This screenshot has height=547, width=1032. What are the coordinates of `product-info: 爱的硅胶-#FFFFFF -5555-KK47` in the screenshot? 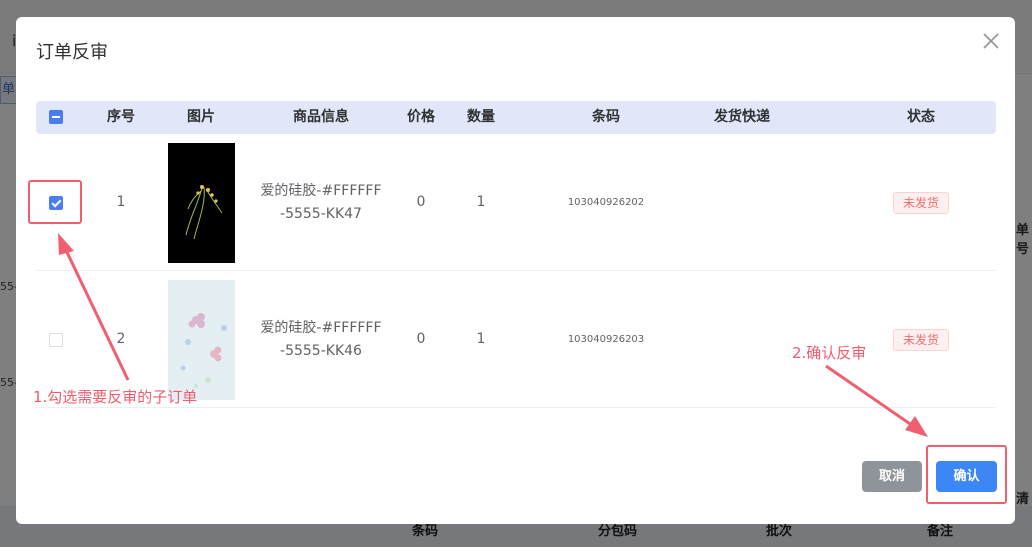 It's located at (321, 203).